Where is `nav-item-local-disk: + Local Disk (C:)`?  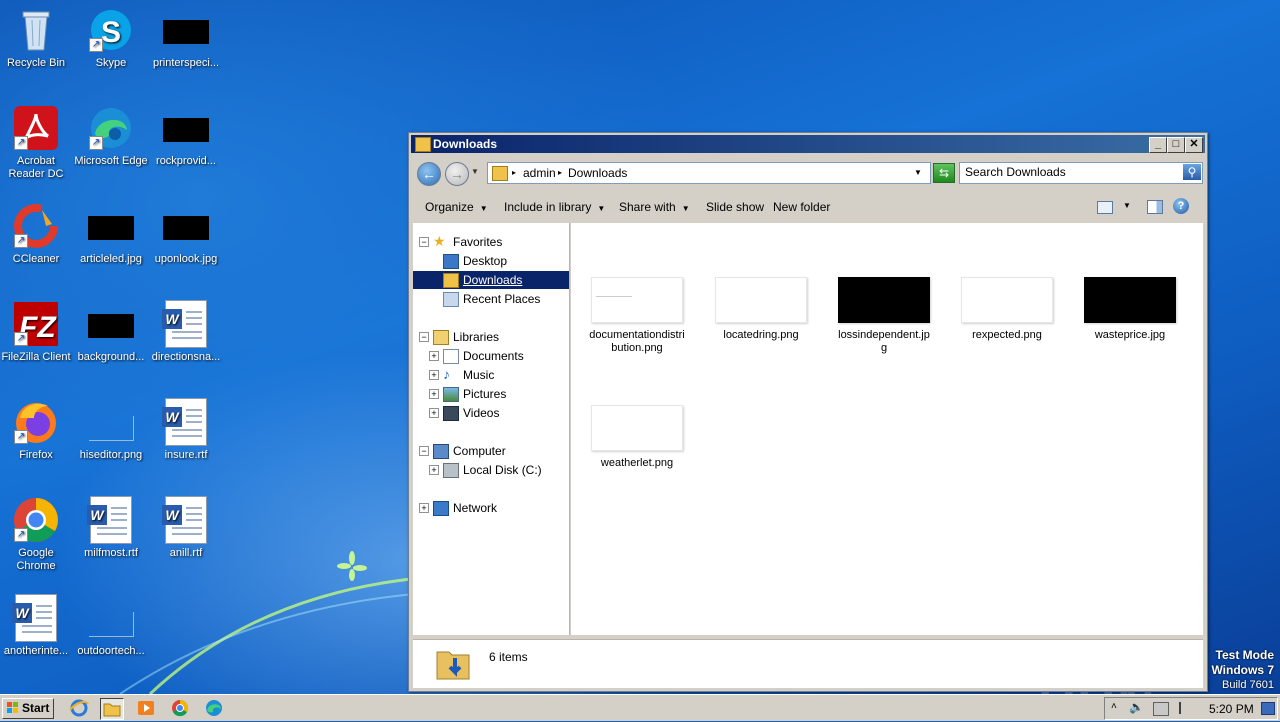 nav-item-local-disk: + Local Disk (C:) is located at coordinates (491, 470).